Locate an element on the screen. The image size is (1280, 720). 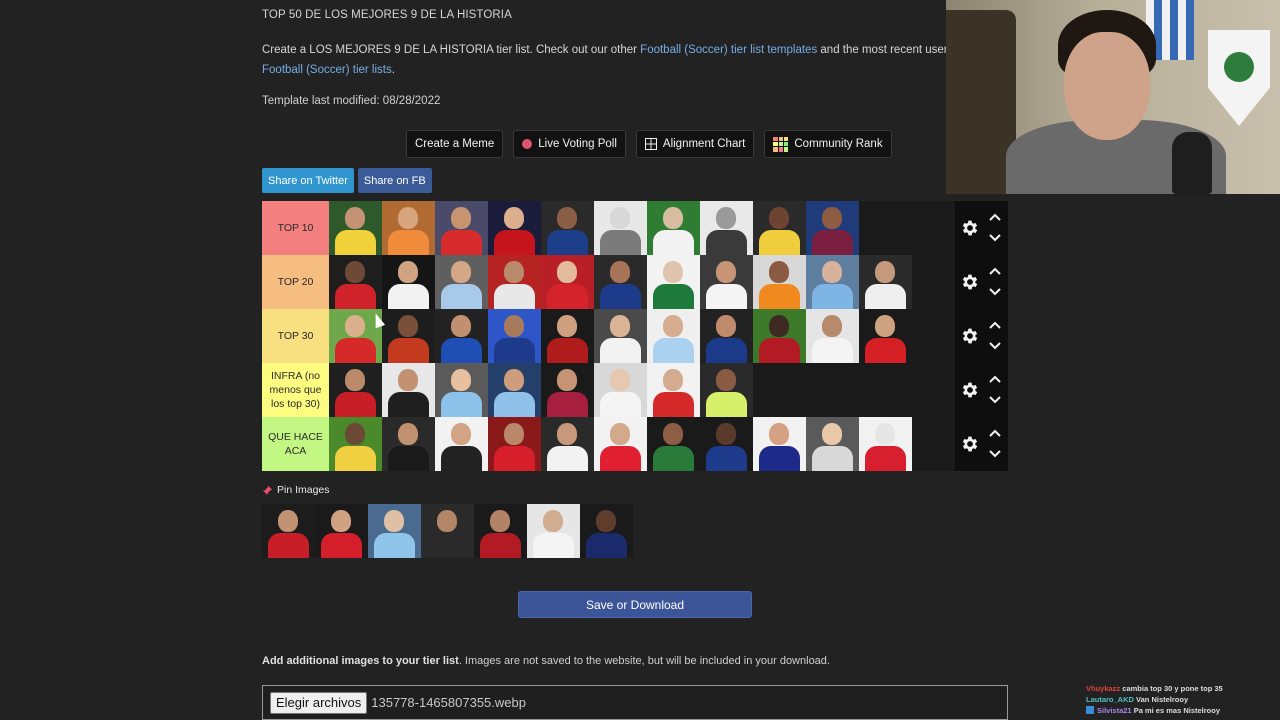
selected-file-name: 135778-1465807355.webp is located at coordinates (448, 702).